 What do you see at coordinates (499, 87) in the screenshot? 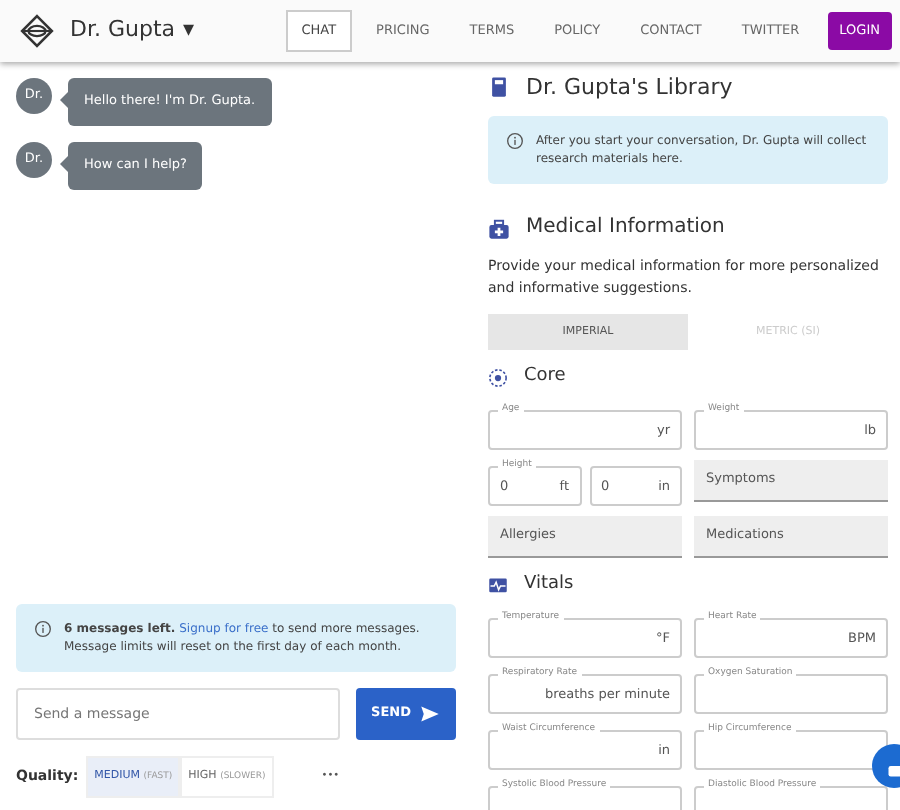
I see `book-icon` at bounding box center [499, 87].